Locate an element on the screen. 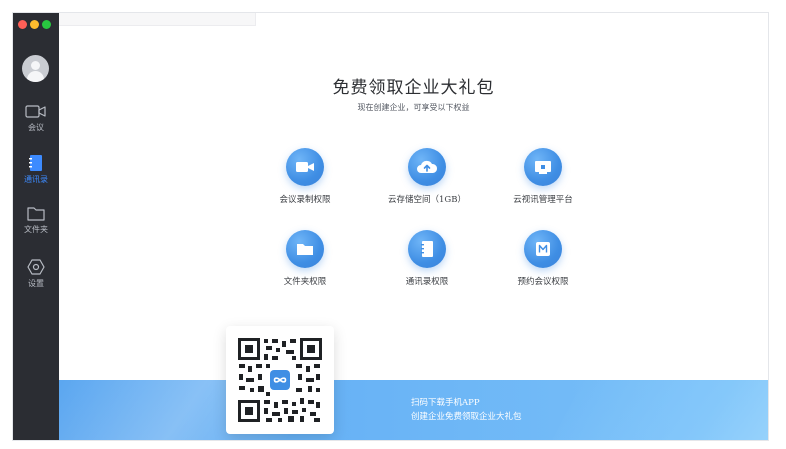 Image resolution: width=786 pixels, height=449 pixels. banner-text: 扫码下载手机APP 创建企业免费领取企业大礼包 is located at coordinates (466, 410).